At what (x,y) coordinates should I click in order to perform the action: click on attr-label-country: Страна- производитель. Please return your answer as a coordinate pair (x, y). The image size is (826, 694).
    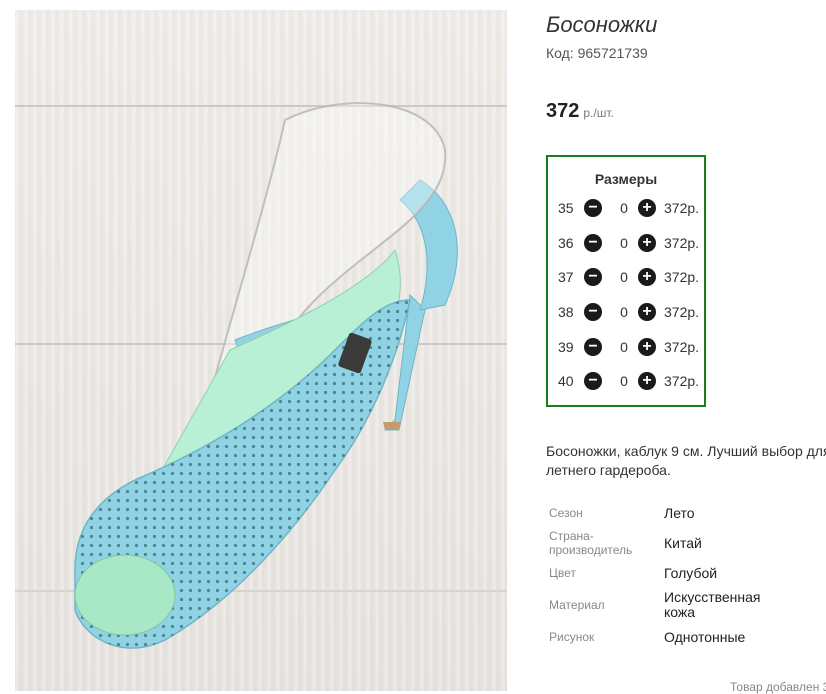
    Looking at the image, I should click on (591, 543).